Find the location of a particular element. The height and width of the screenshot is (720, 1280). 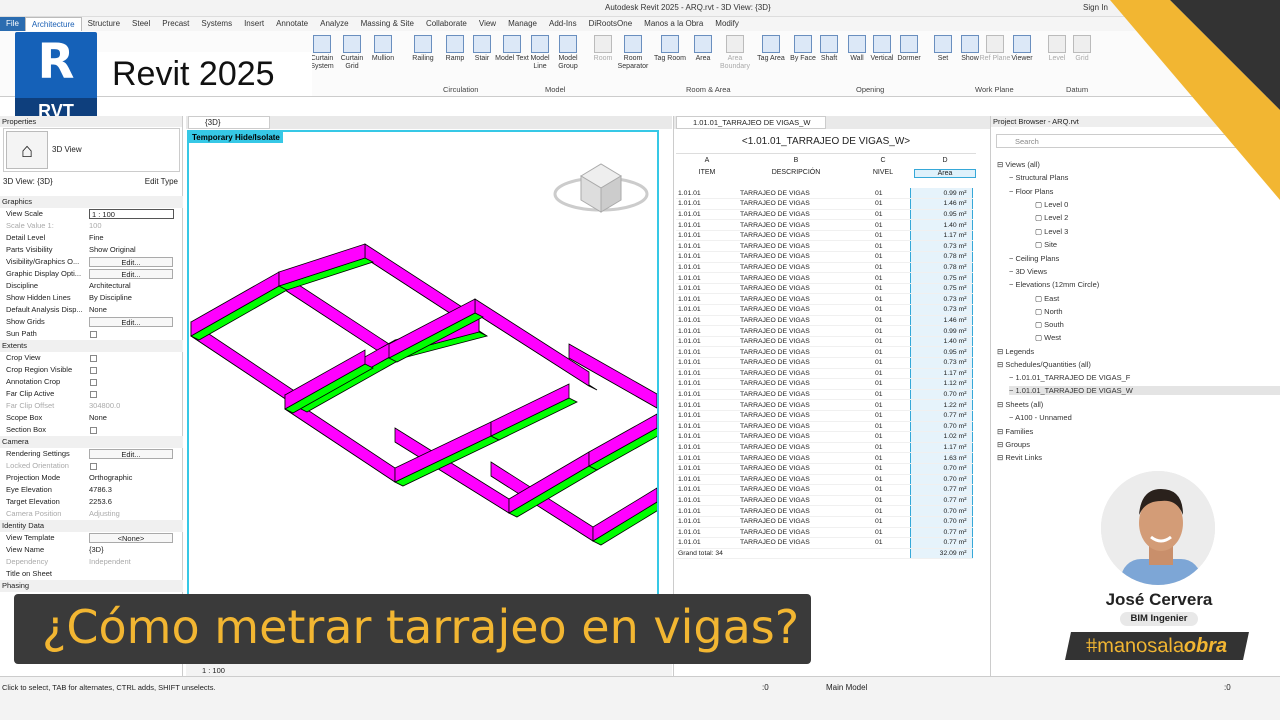

table-row: 1.01.01 TARRAJEO DE VIGAS 01 1.46 m² is located at coordinates (824, 321).